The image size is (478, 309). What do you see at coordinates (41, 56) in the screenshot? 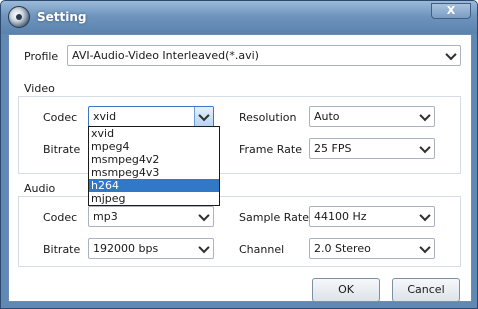
I see `profile-label: Profile` at bounding box center [41, 56].